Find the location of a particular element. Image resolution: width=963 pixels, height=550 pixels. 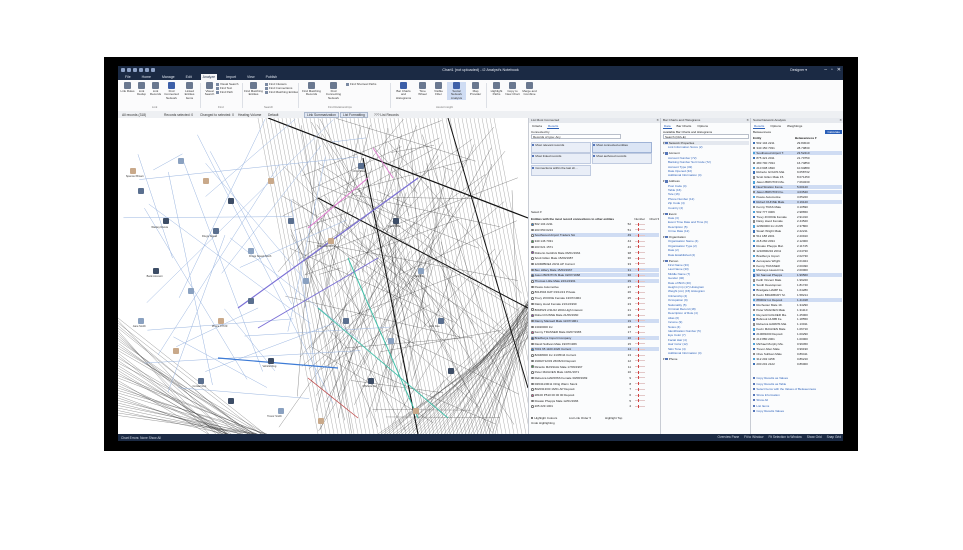

highlight-paths-button: Highlight Paths is located at coordinates (496, 89).